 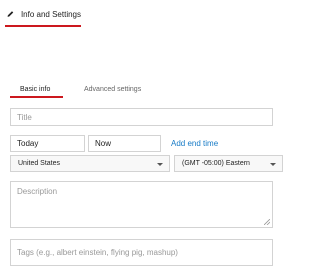 I want to click on top-tab-bar: Info and Settings, so click(x=162, y=16).